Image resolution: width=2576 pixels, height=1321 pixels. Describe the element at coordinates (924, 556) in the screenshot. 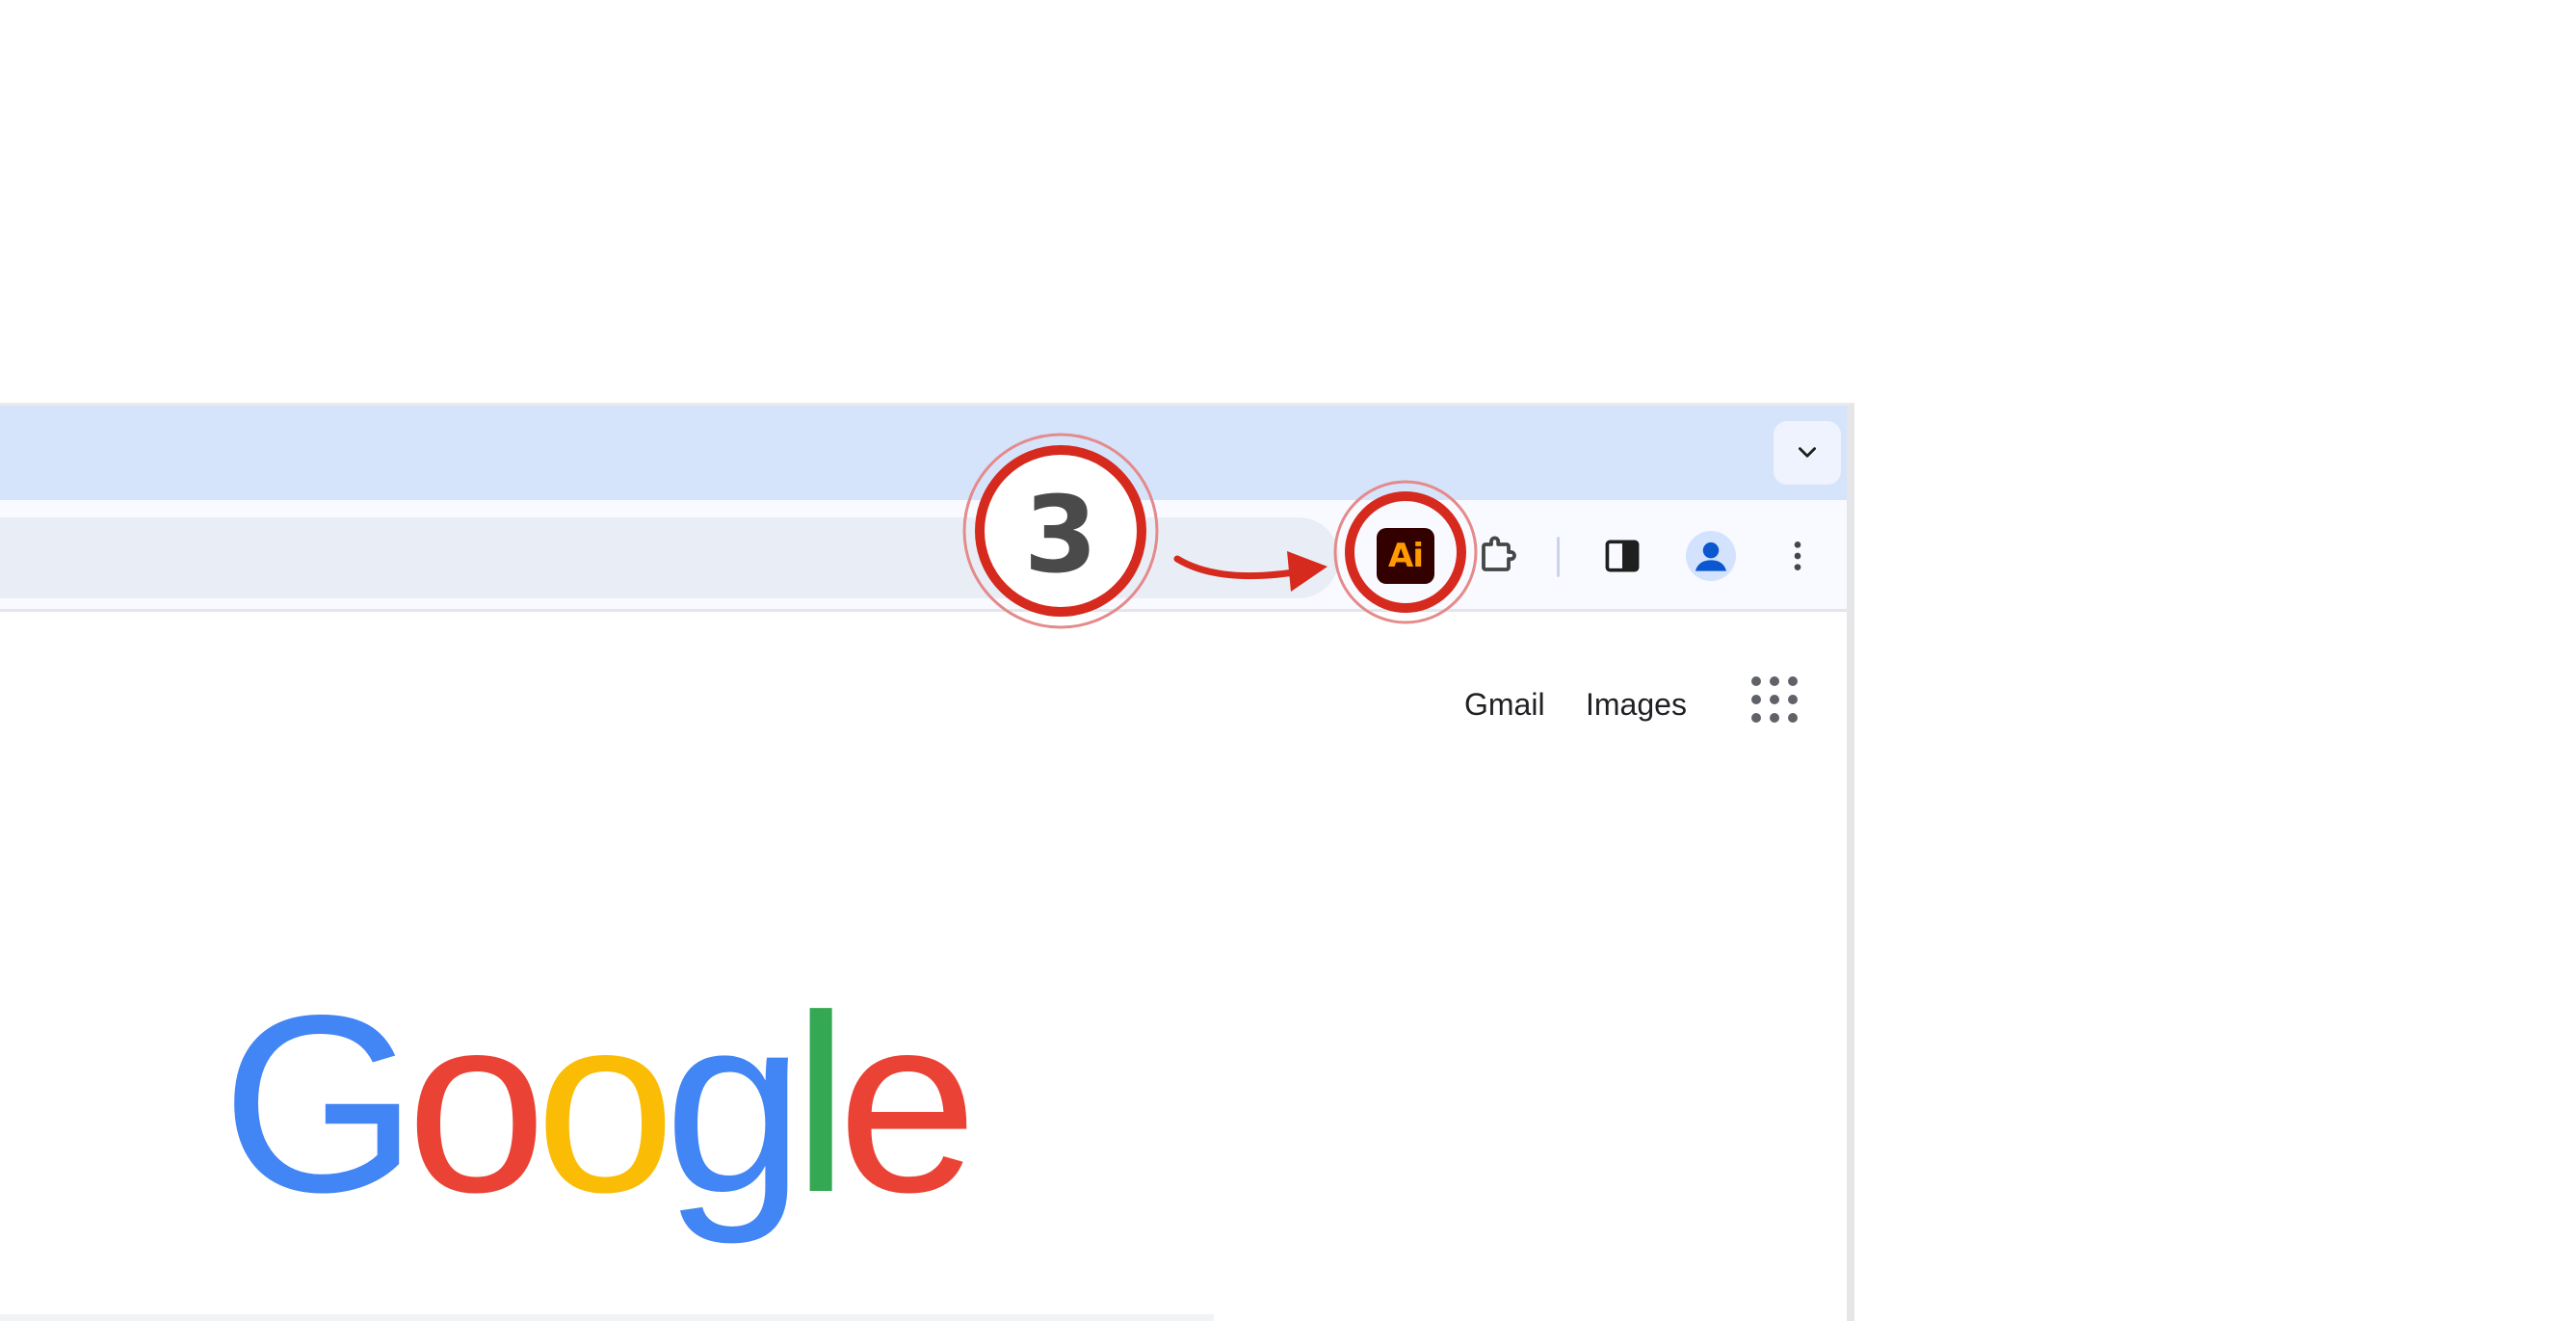

I see `browser-toolbar: Ai` at that location.